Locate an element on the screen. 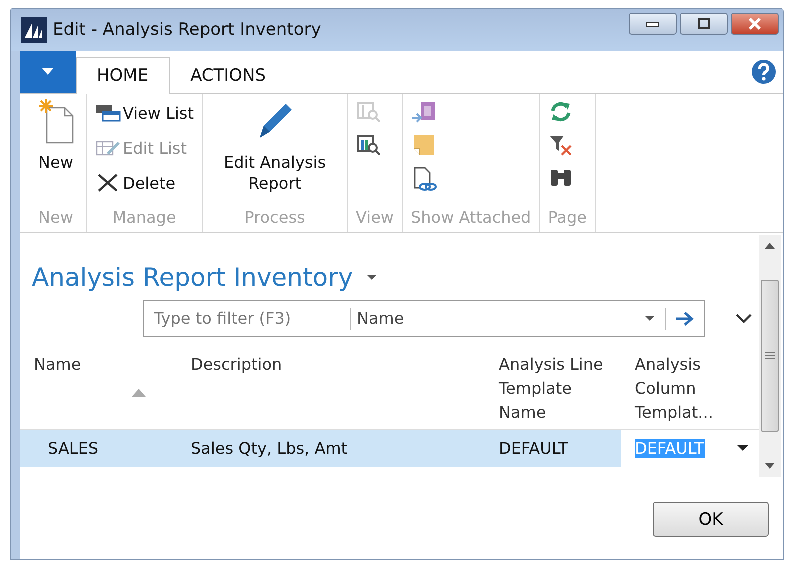 The width and height of the screenshot is (786, 561). close-button is located at coordinates (755, 24).